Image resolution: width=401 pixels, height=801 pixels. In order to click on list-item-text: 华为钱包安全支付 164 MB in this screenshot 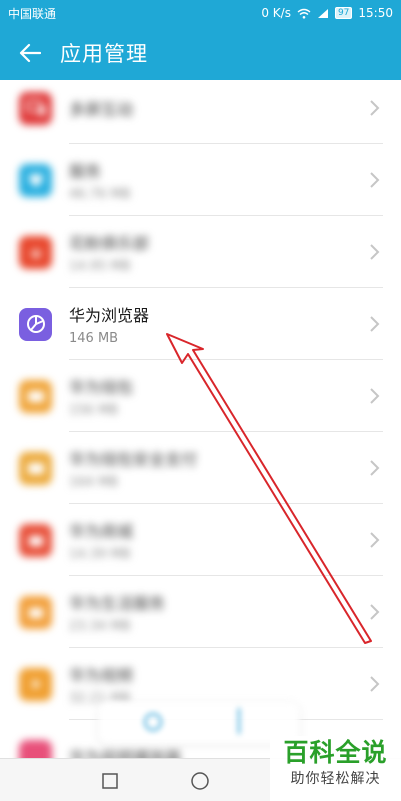, I will do `click(133, 468)`.